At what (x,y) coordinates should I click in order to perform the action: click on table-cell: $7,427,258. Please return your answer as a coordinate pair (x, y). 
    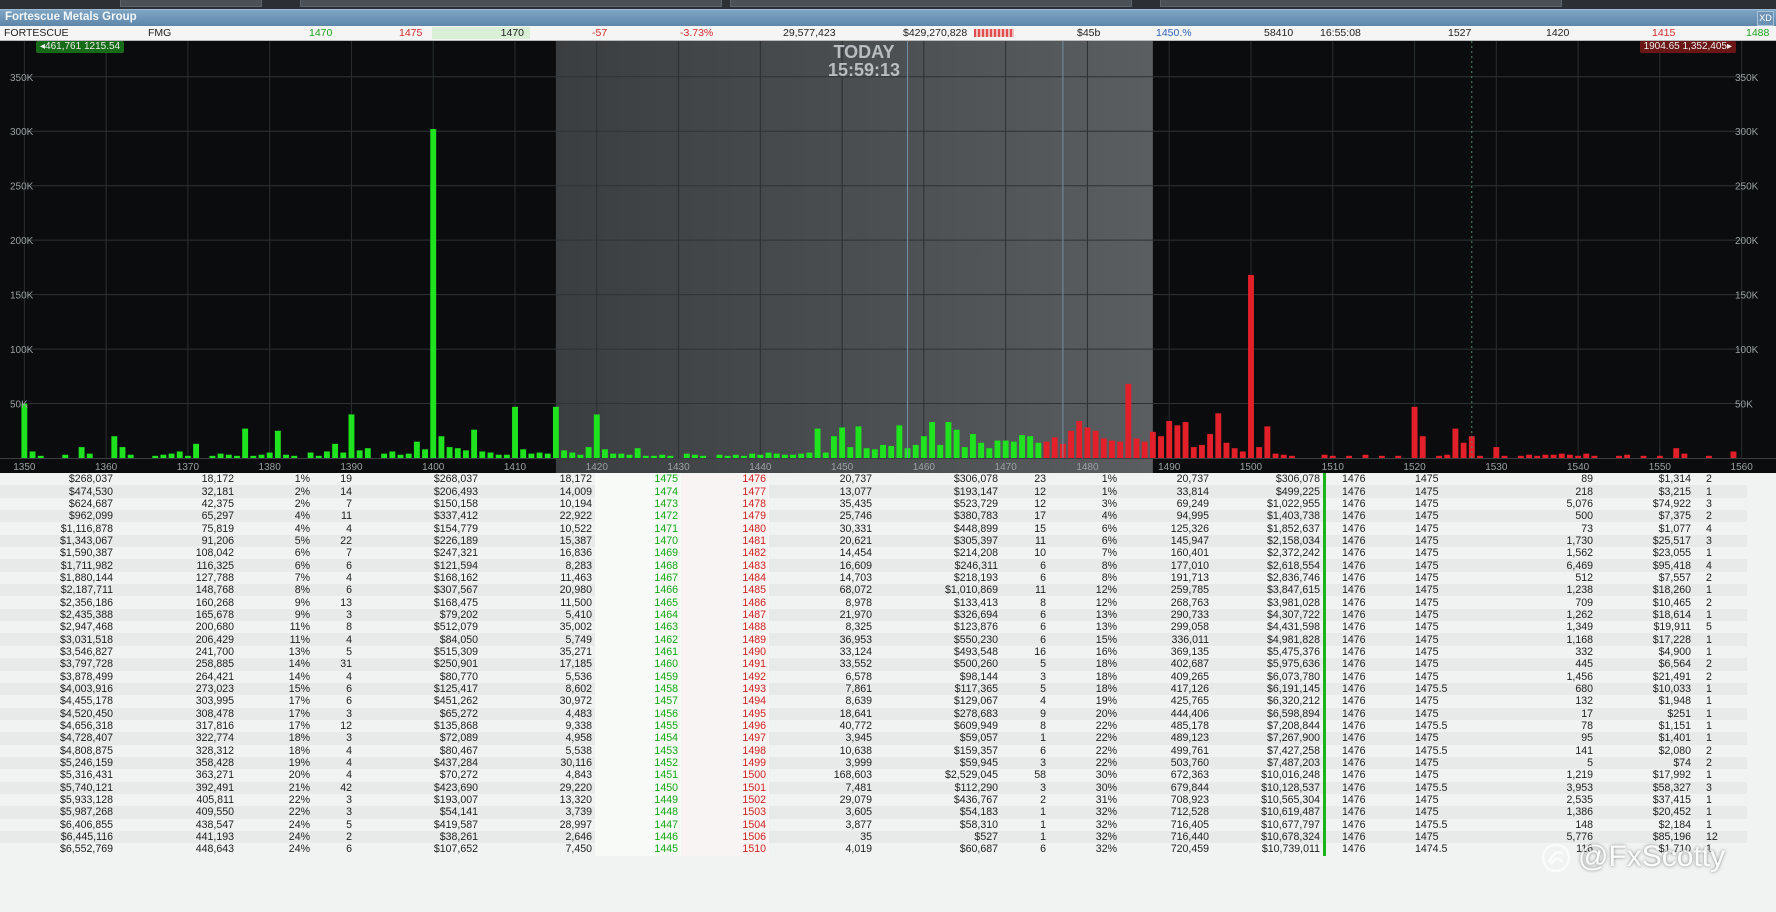
    Looking at the image, I should click on (1269, 750).